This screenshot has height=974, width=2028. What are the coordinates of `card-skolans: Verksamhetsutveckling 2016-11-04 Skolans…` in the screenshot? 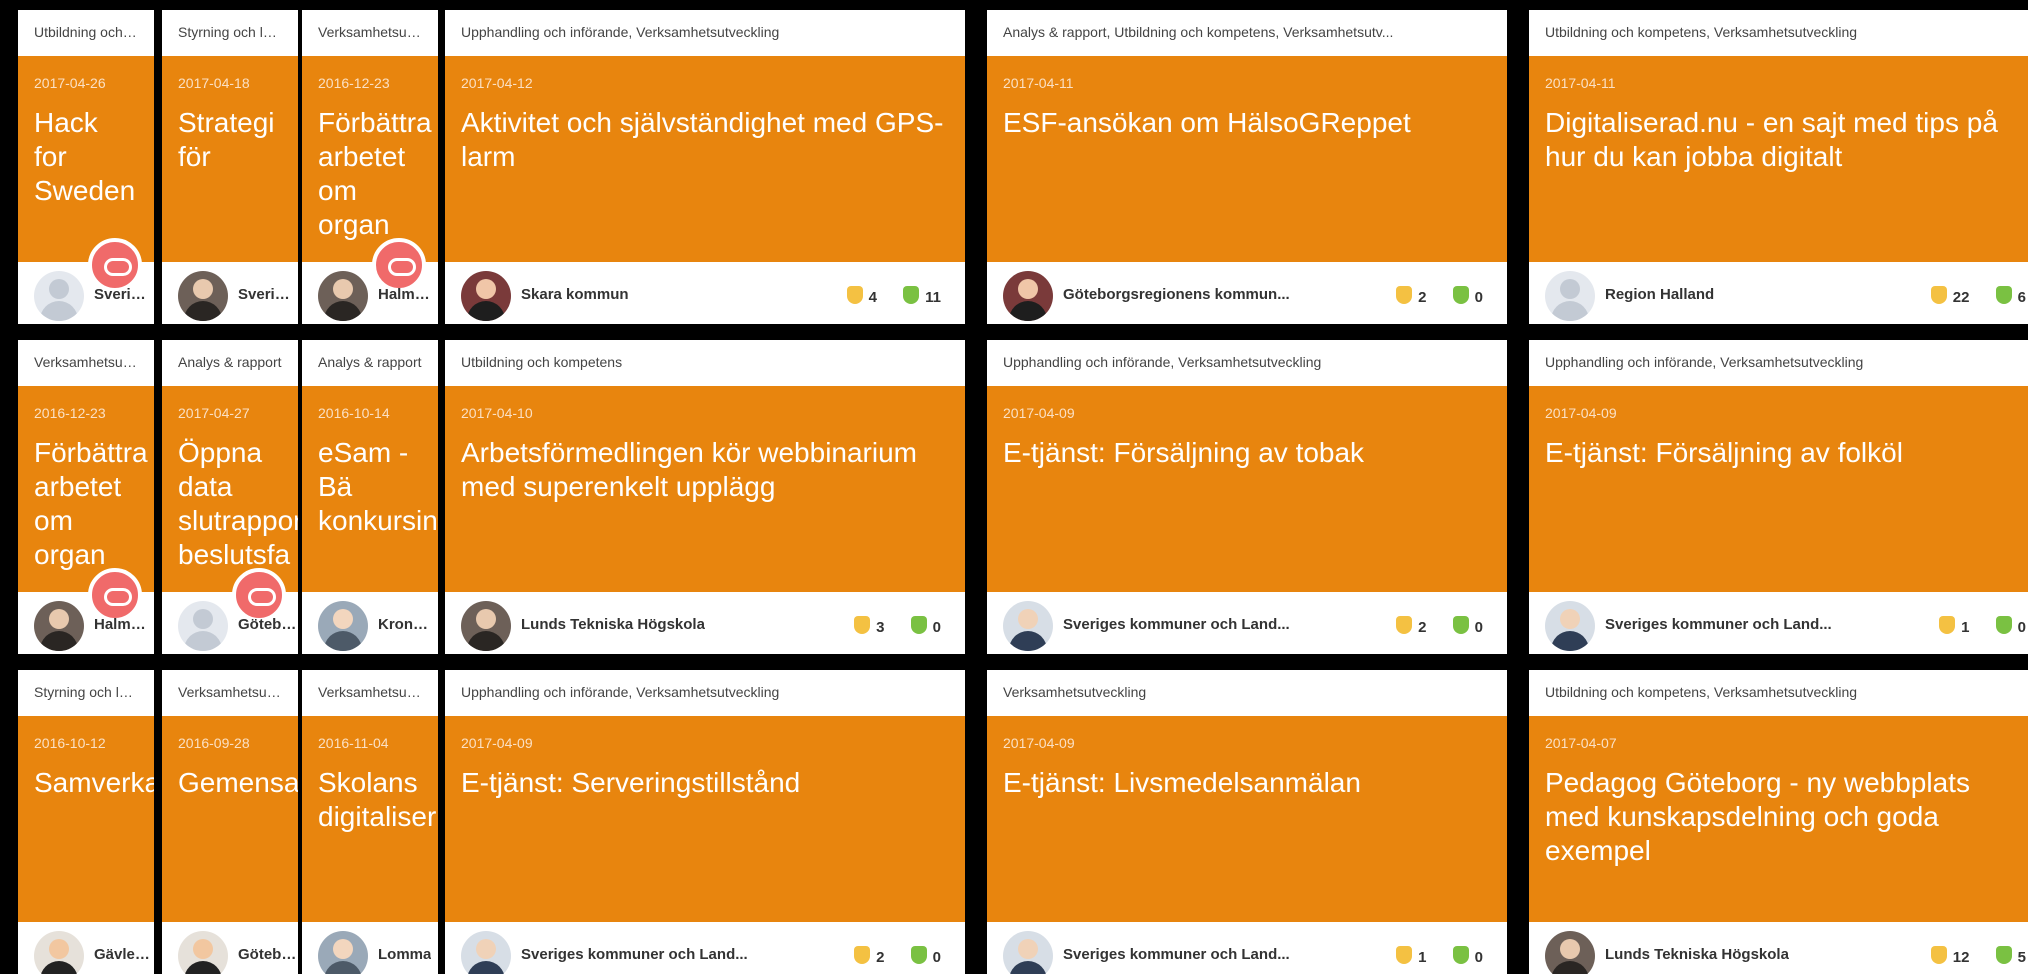 It's located at (370, 822).